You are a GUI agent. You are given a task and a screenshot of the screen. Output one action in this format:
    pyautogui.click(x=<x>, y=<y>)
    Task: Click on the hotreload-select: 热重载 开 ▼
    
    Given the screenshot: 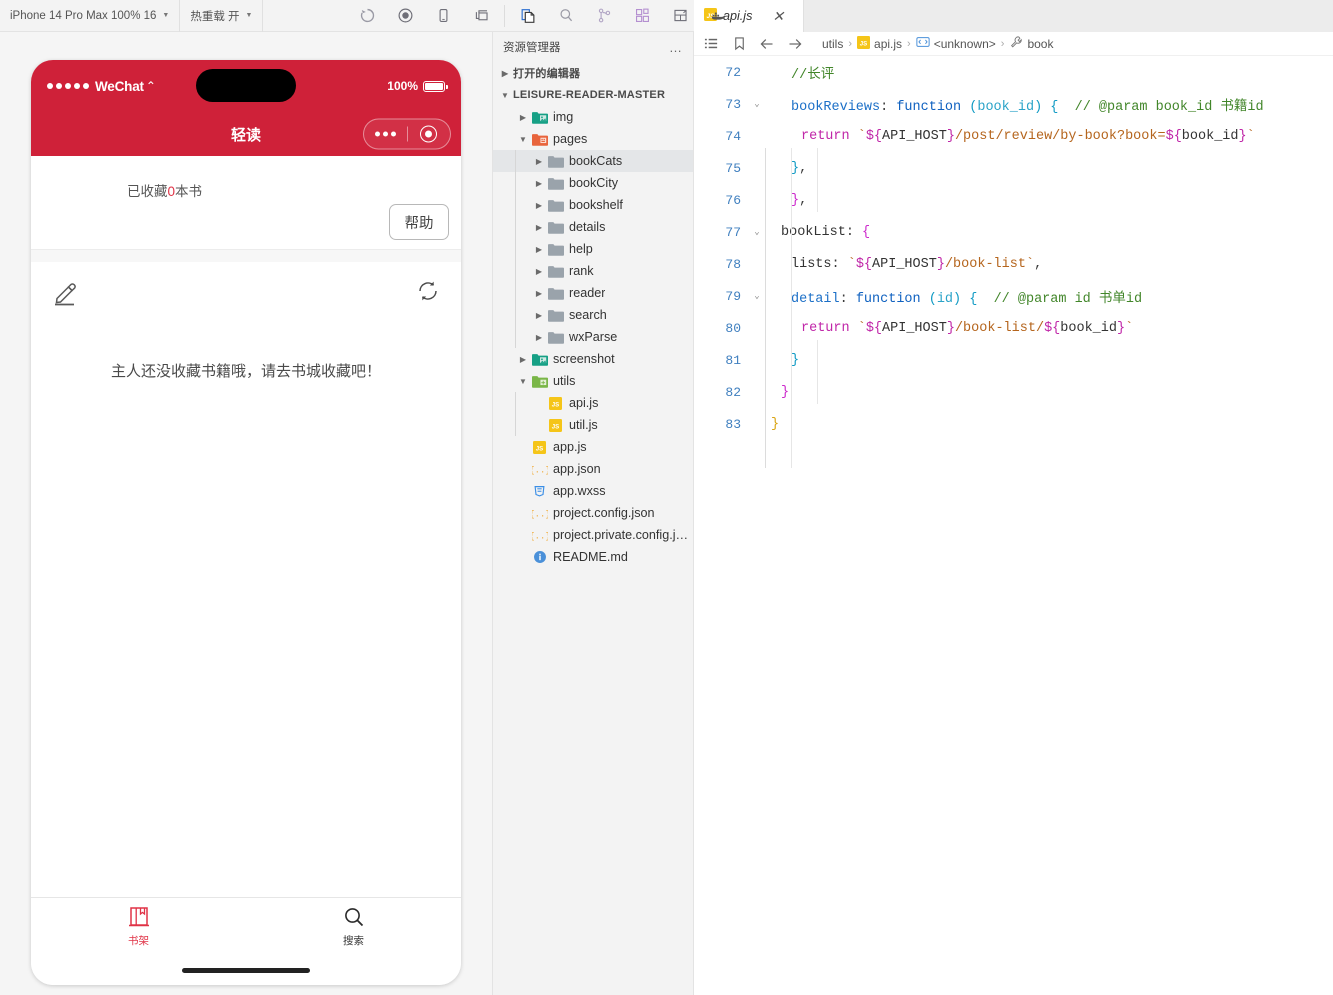 What is the action you would take?
    pyautogui.click(x=222, y=16)
    